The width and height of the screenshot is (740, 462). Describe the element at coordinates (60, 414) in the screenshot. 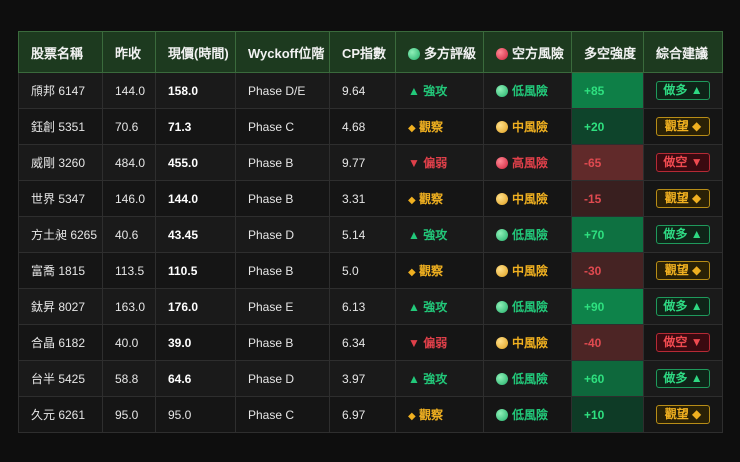

I see `stock-name: 久元 6261` at that location.